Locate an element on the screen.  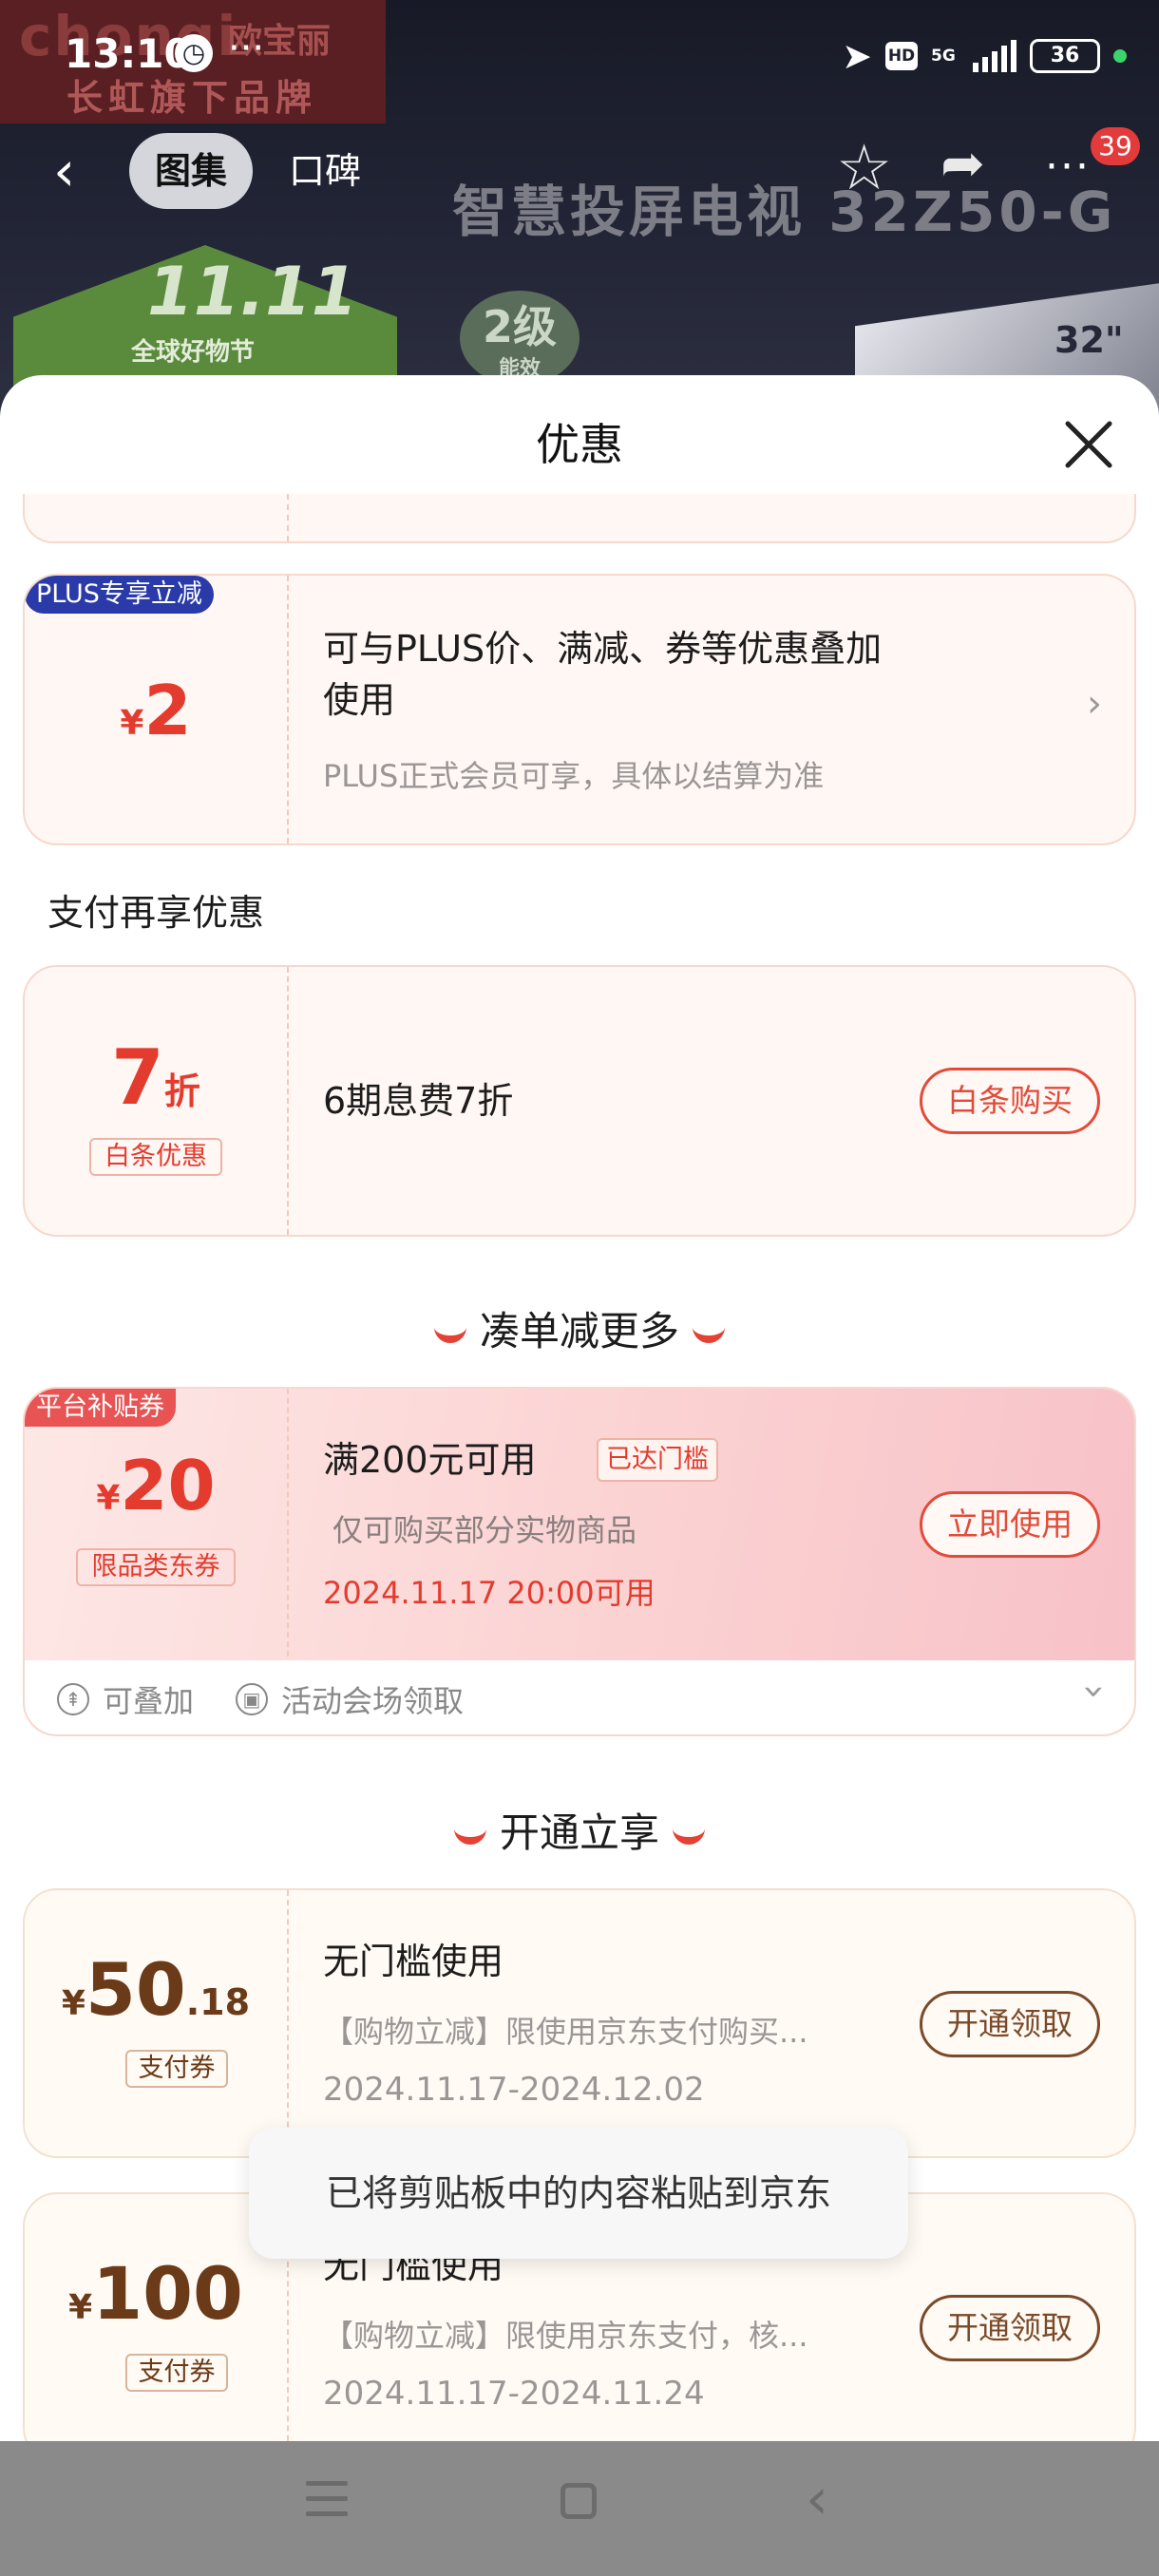
message-count-badge: 39 is located at coordinates (1115, 146).